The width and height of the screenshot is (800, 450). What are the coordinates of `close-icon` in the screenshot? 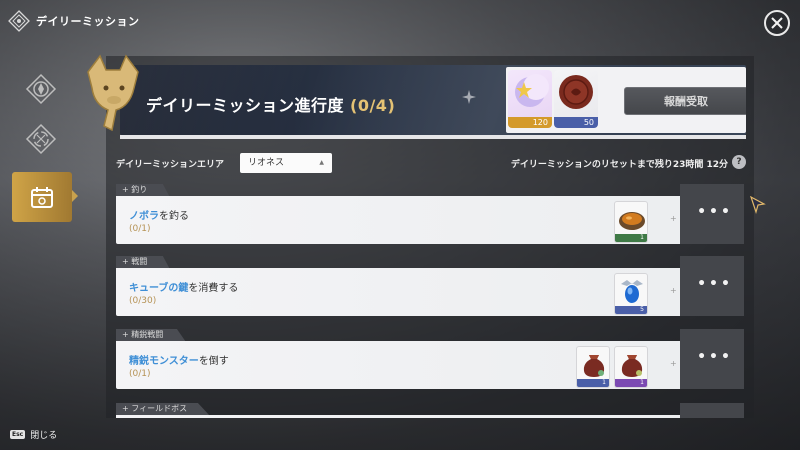 It's located at (777, 23).